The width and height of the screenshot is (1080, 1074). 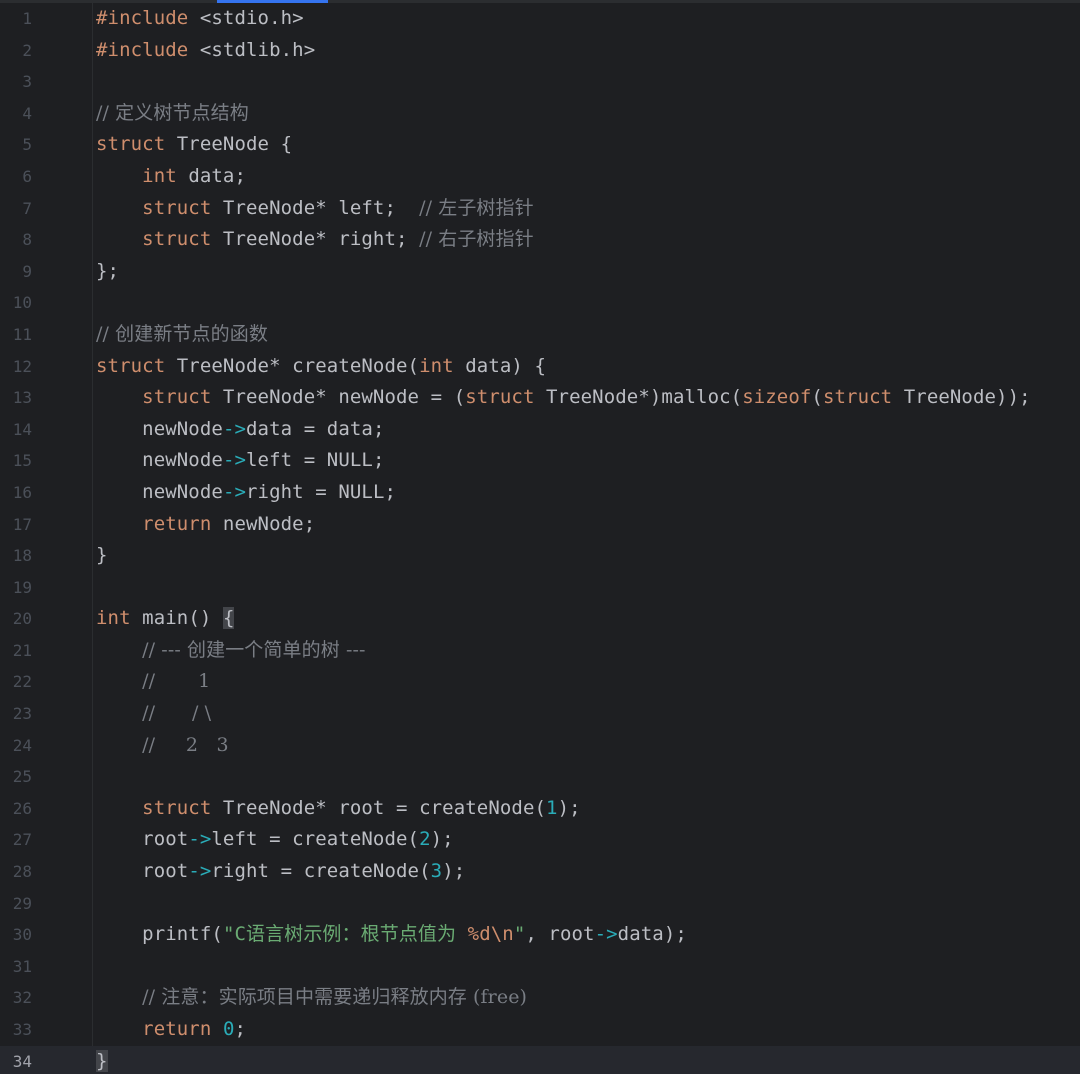 I want to click on line-number: 12, so click(x=22, y=366).